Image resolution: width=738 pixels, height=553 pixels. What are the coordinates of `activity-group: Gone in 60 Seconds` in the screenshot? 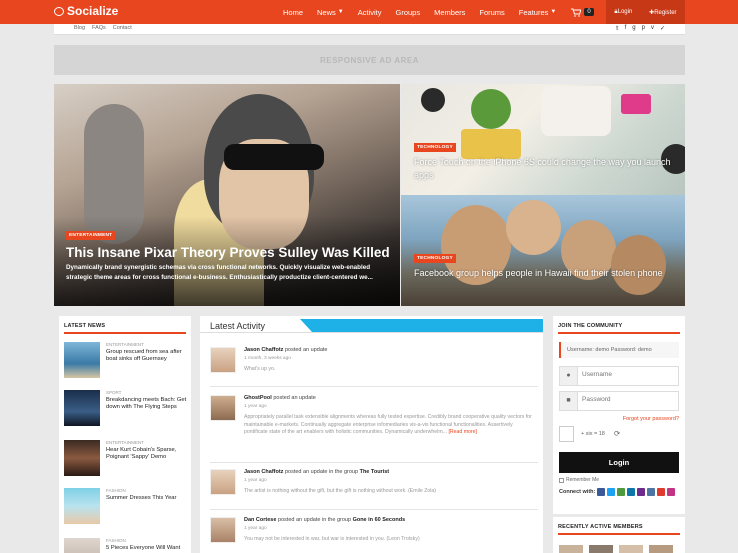 It's located at (379, 520).